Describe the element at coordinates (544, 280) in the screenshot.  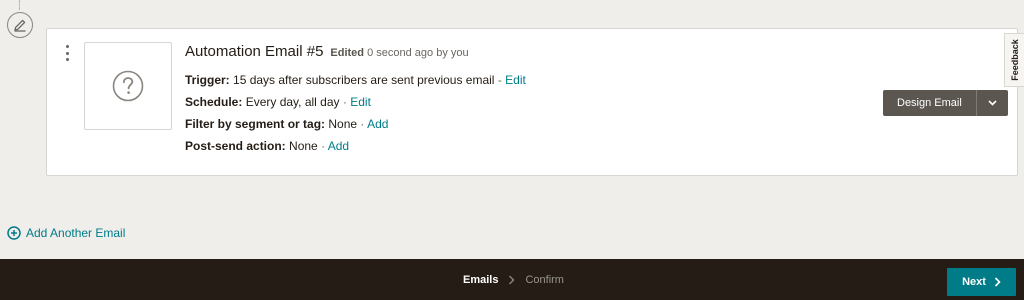
I see `step-confirm: Confirm` at that location.